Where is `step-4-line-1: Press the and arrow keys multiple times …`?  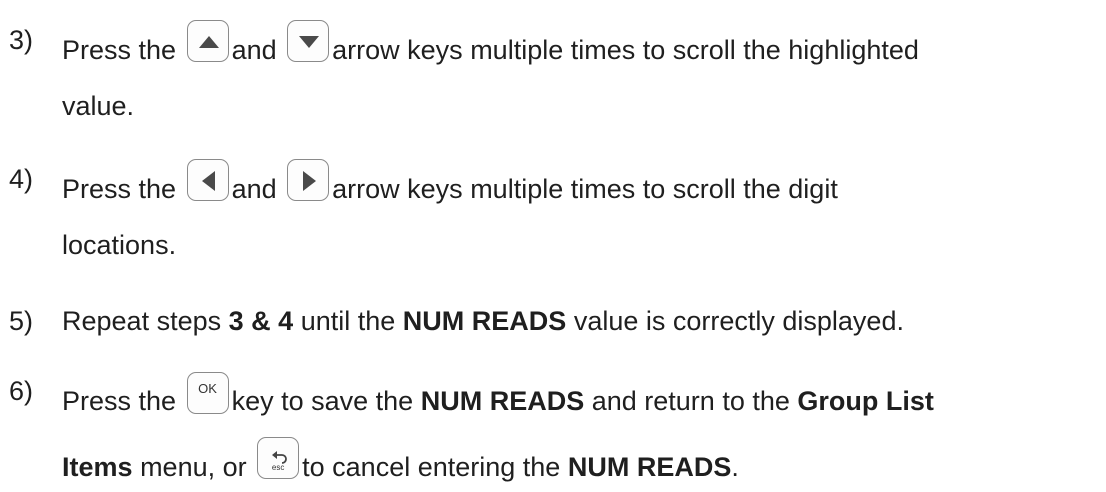 step-4-line-1: Press the and arrow keys multiple times … is located at coordinates (450, 182).